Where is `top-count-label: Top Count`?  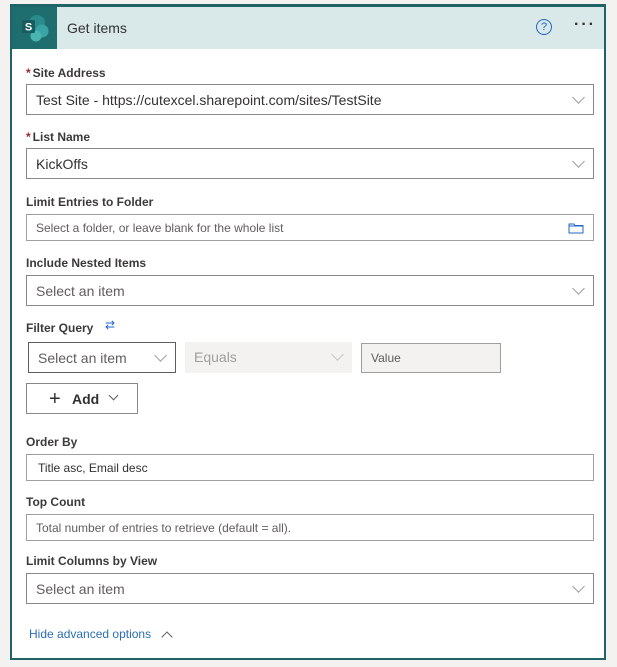 top-count-label: Top Count is located at coordinates (56, 502).